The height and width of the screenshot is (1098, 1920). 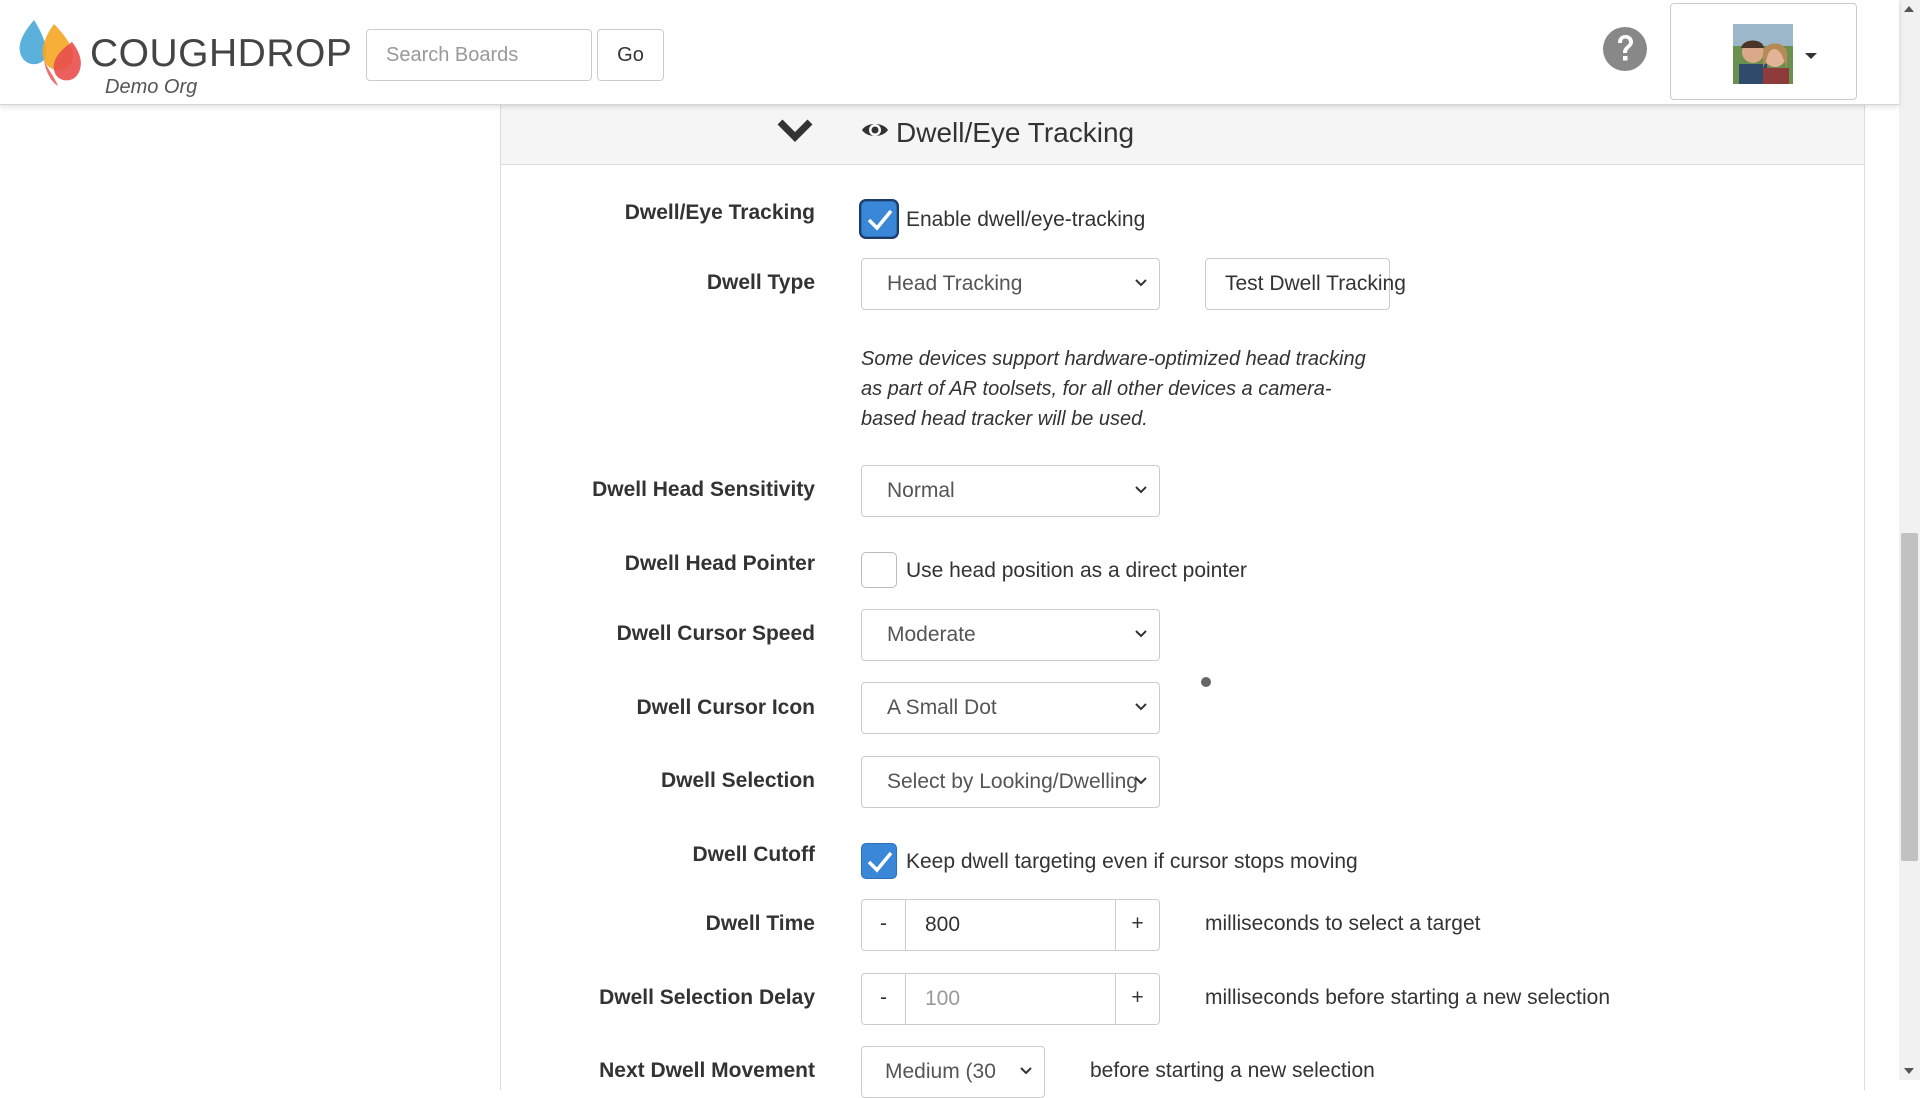 I want to click on scroll-up-arrow-icon, so click(x=1909, y=9).